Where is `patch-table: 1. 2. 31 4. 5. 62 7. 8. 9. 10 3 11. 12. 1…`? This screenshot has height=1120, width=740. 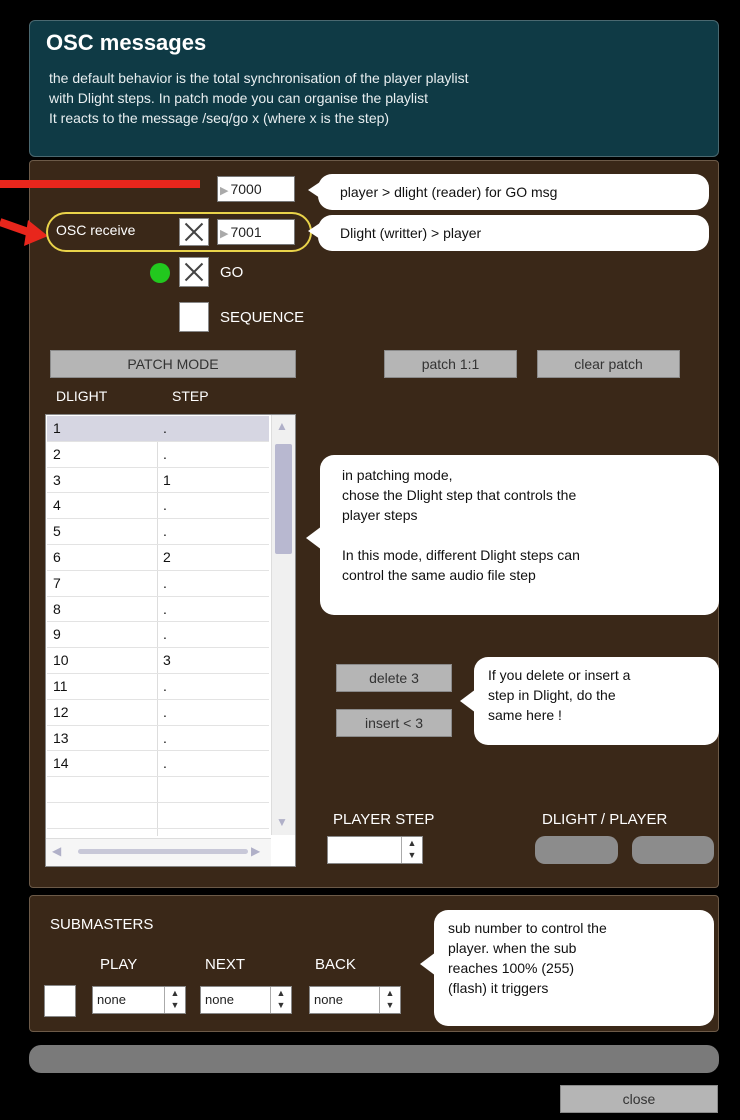 patch-table: 1. 2. 31 4. 5. 62 7. 8. 9. 10 3 11. 12. 1… is located at coordinates (170, 640).